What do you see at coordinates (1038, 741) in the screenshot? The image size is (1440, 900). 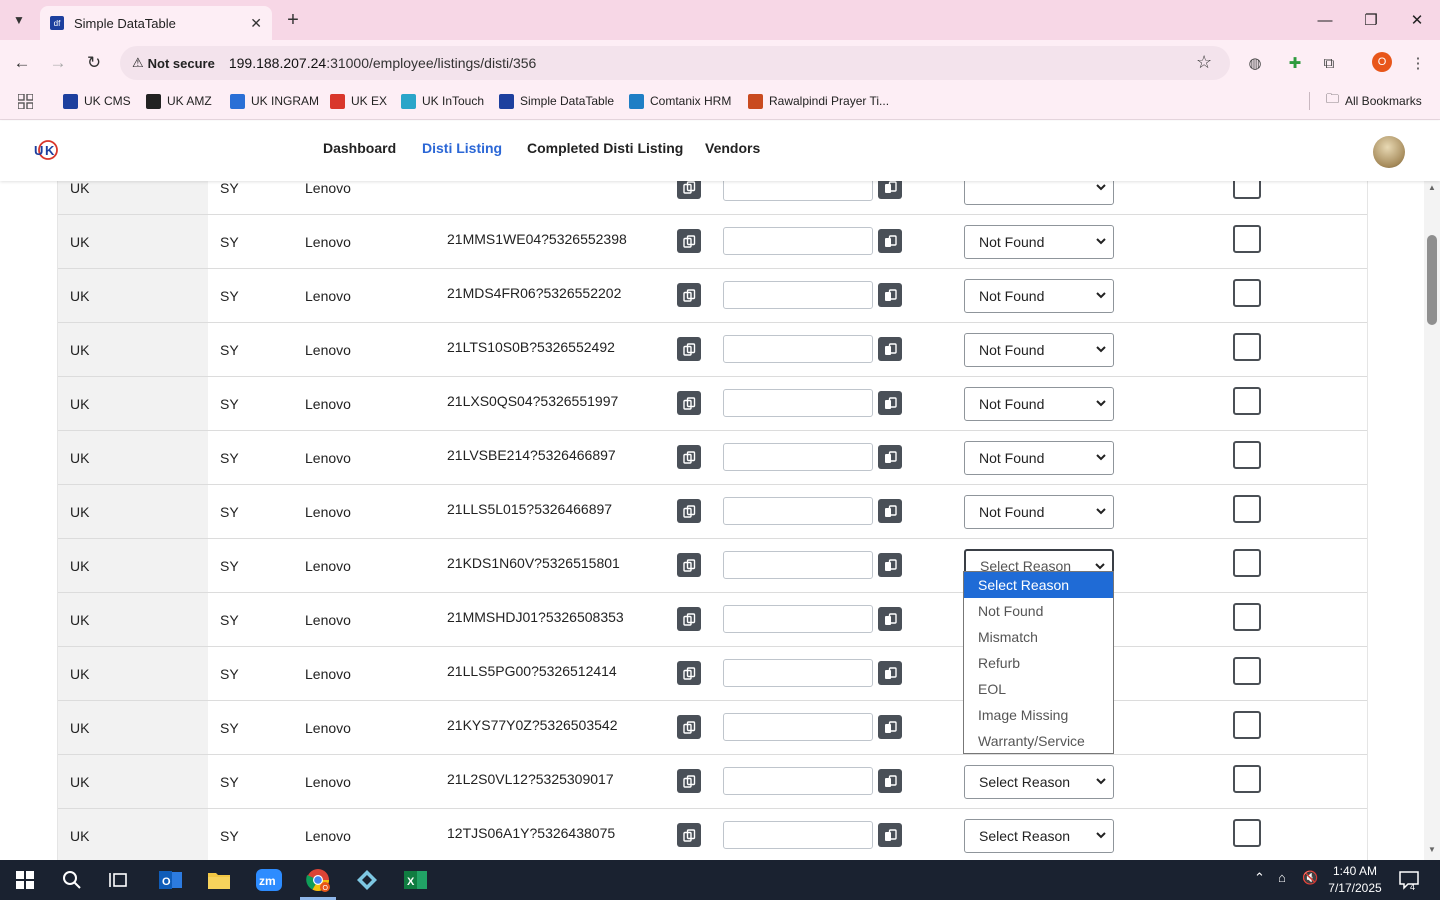 I see `reason-option: Warranty/Service` at bounding box center [1038, 741].